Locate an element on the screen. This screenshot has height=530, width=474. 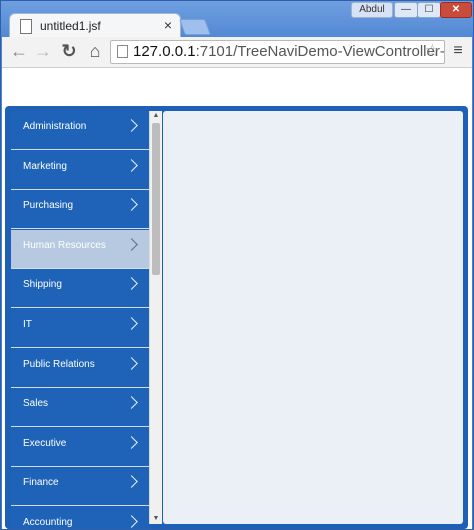
nav-item: Sales is located at coordinates (80, 408).